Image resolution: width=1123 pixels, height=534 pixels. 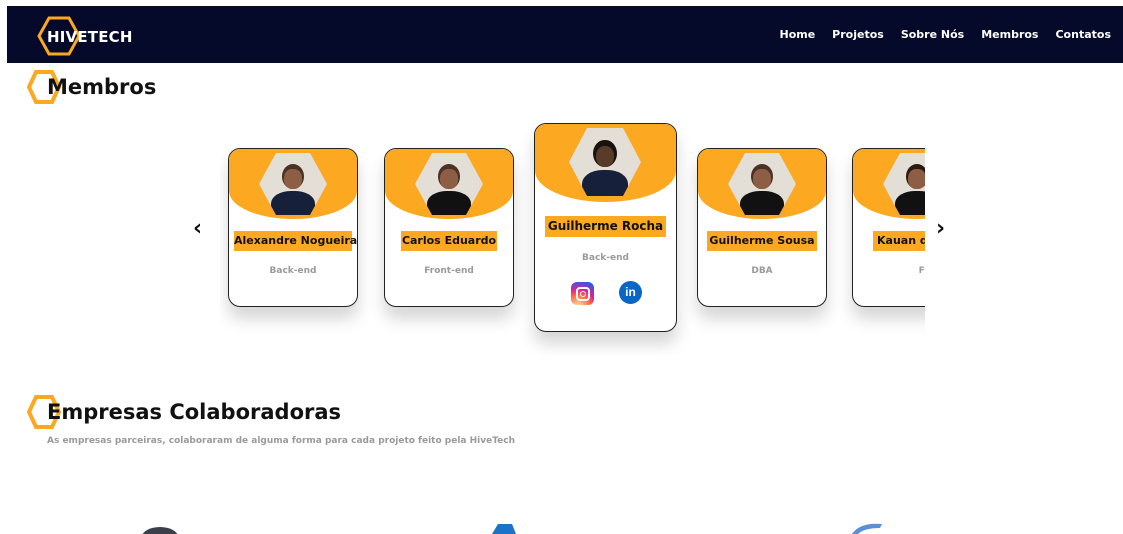 I want to click on logo-text: HIVETECH, so click(x=90, y=37).